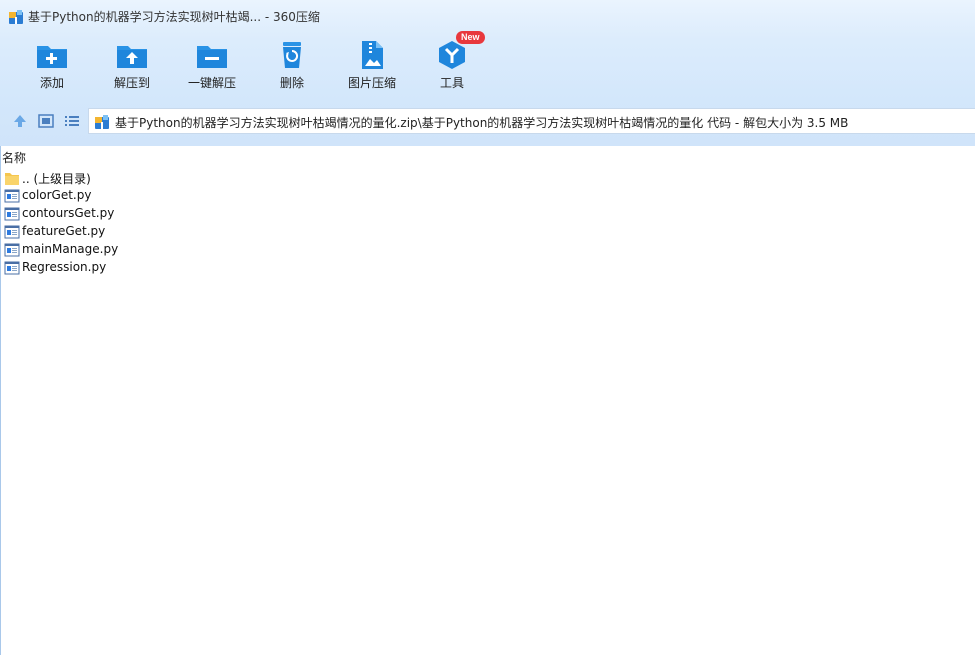 Image resolution: width=975 pixels, height=655 pixels. I want to click on list-item-name: contoursGet.py, so click(68, 213).